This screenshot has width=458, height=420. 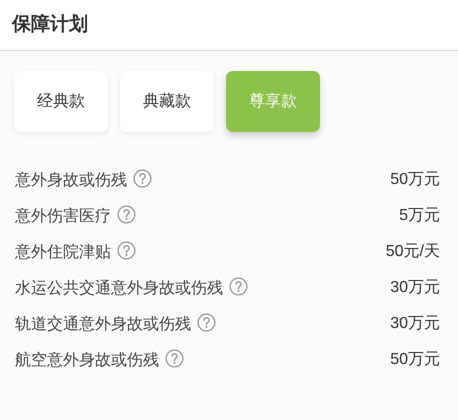 I want to click on coverage-name: 意外身故或伤残, so click(x=83, y=180).